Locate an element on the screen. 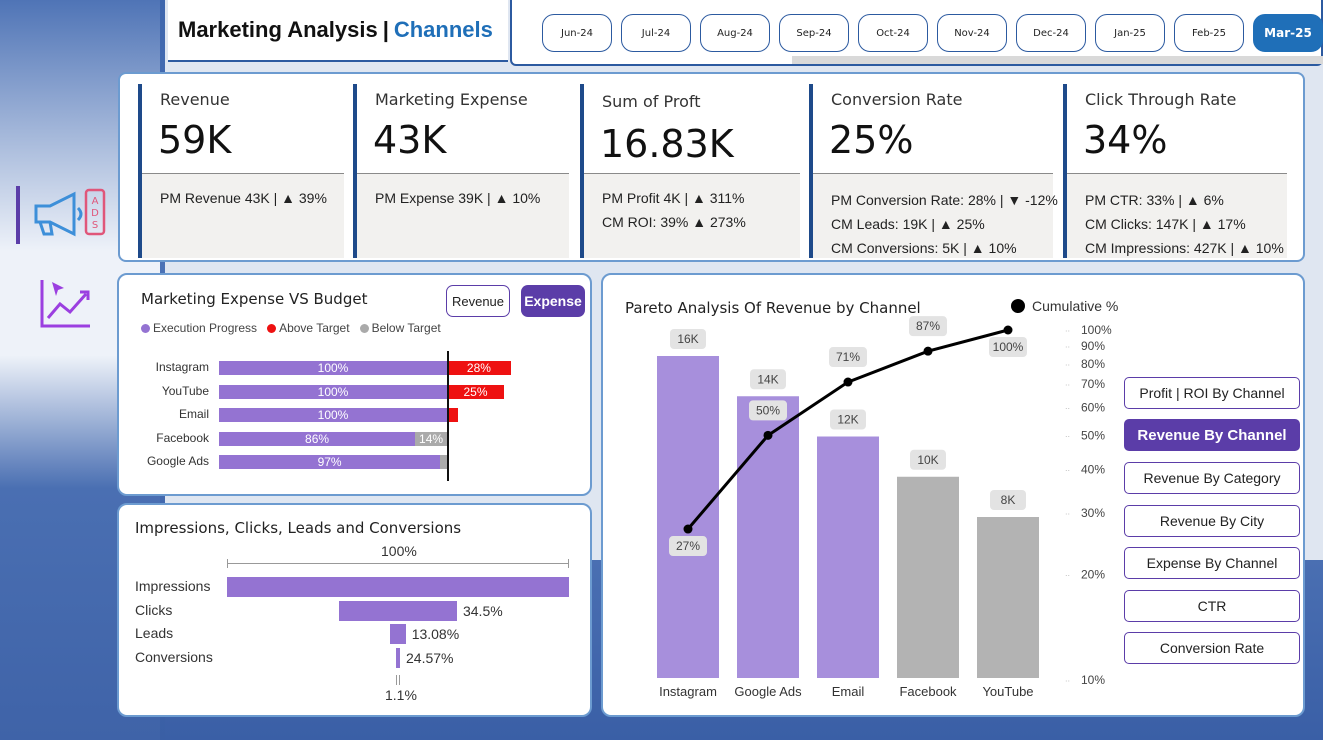  legend-item: Below Target is located at coordinates (400, 328).